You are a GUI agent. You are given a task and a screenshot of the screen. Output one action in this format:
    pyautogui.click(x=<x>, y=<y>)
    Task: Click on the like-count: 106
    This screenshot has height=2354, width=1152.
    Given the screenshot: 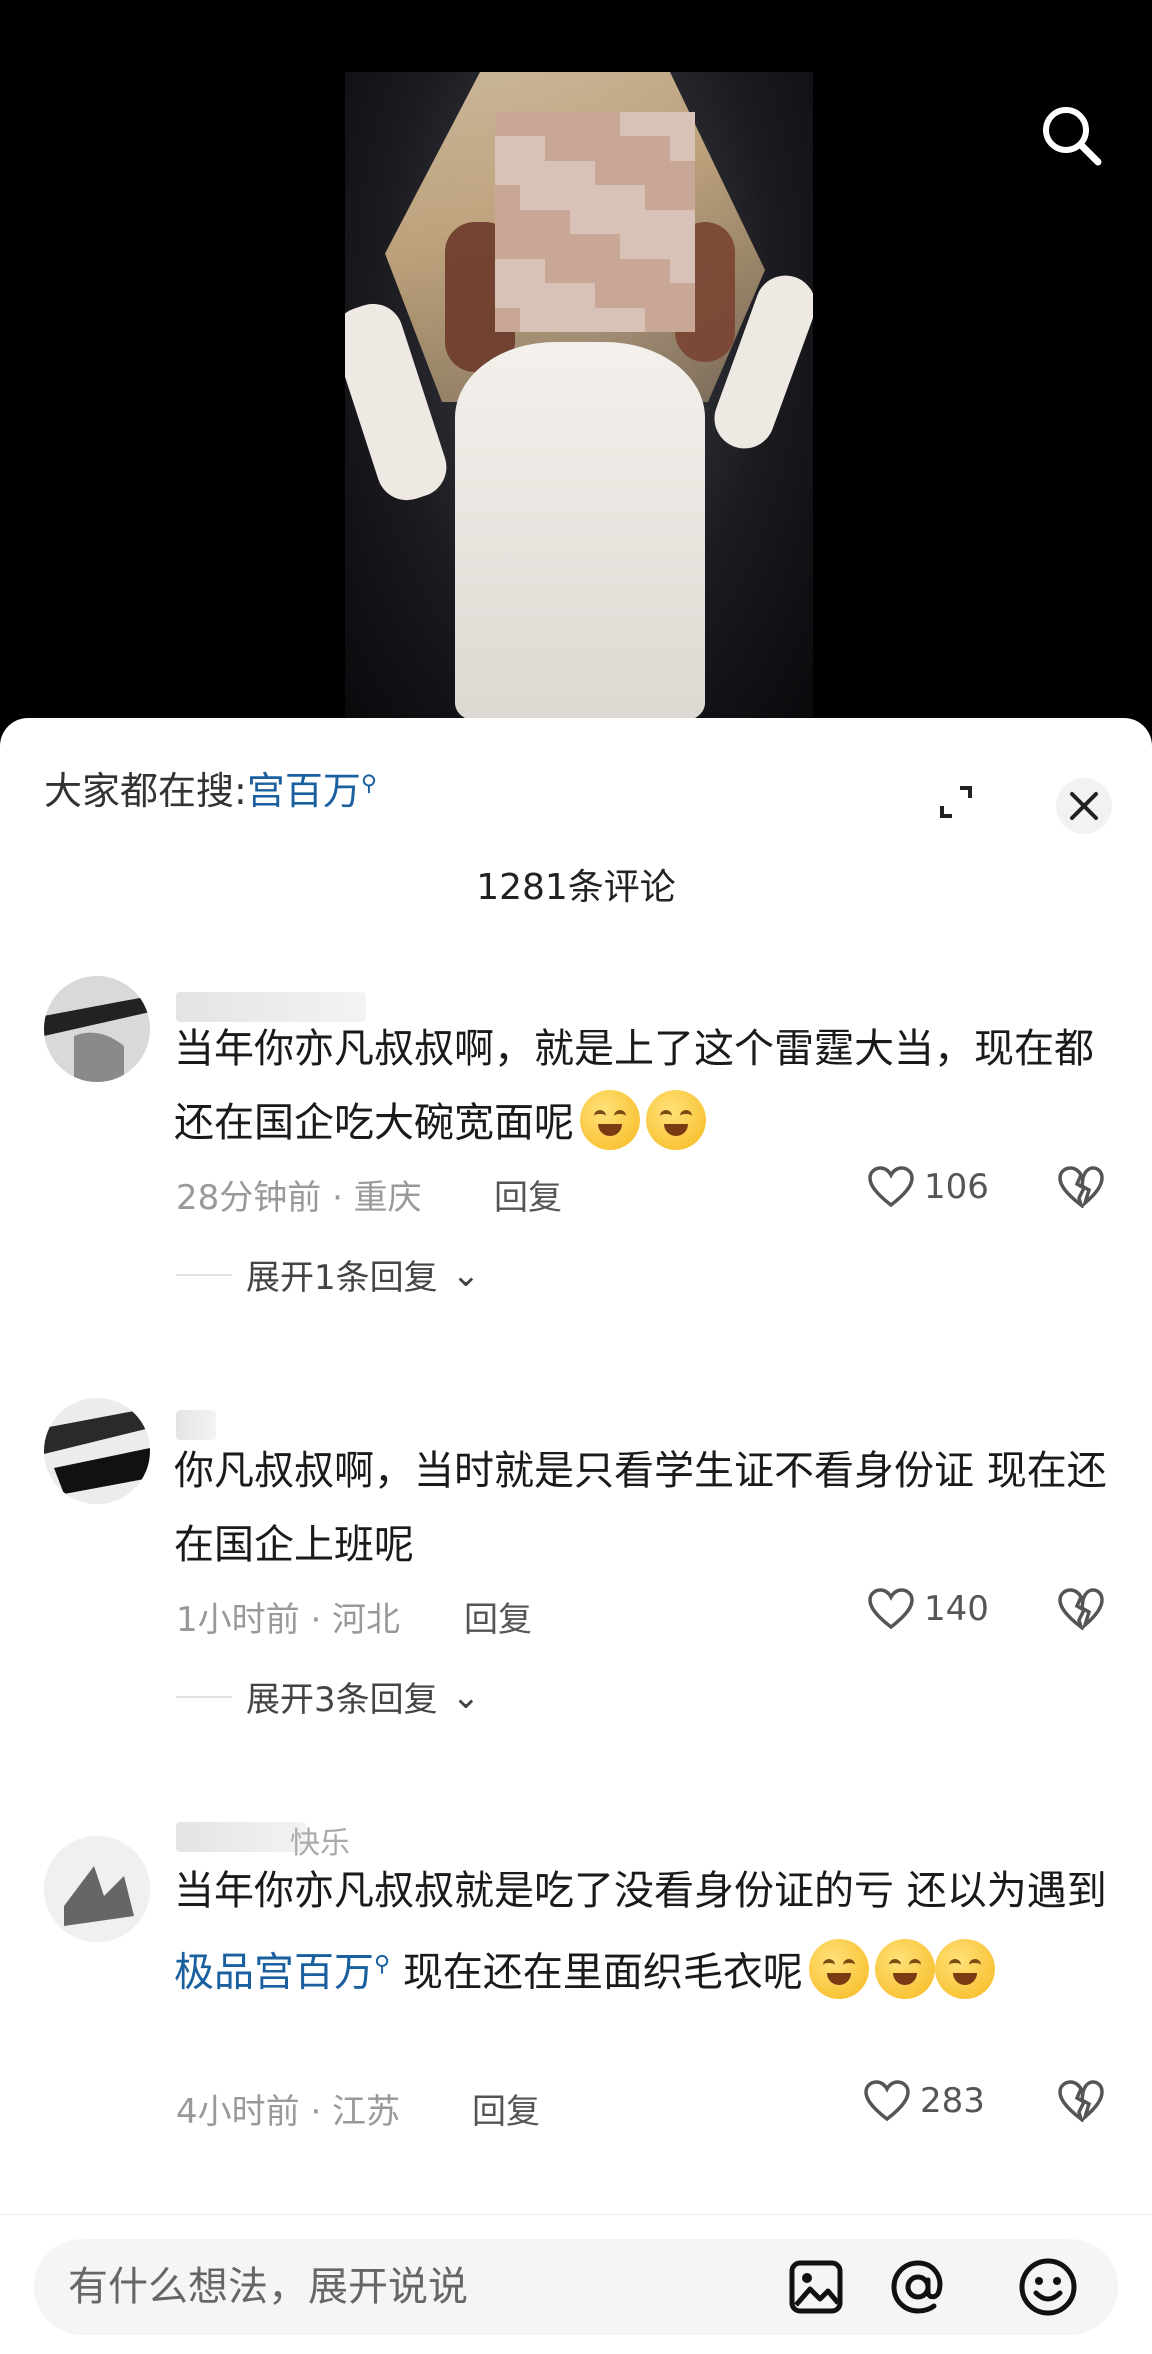 What is the action you would take?
    pyautogui.click(x=956, y=1187)
    